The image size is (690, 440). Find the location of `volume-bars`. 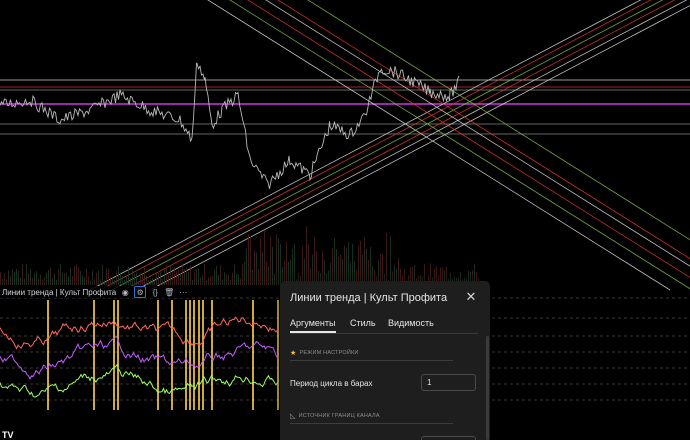

volume-bars is located at coordinates (239, 255).